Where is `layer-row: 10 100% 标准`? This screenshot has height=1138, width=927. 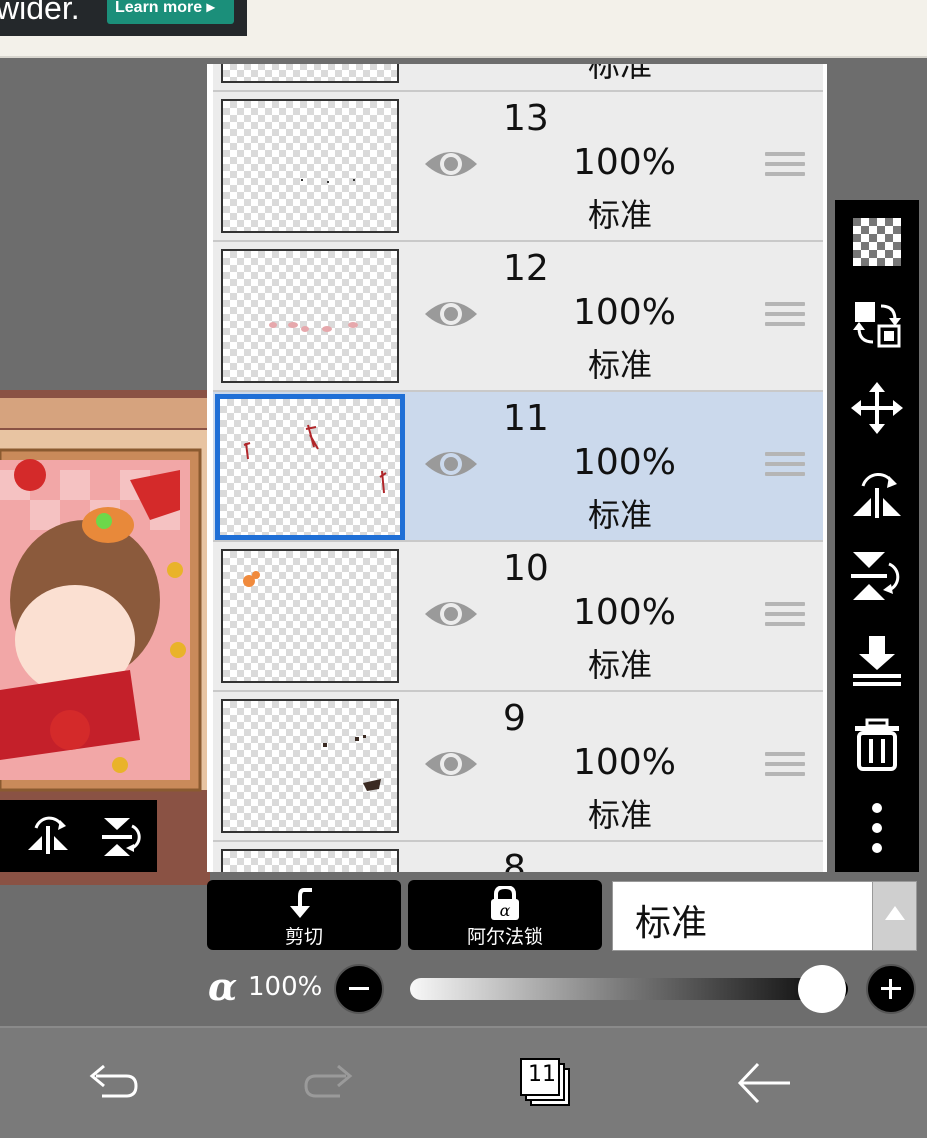 layer-row: 10 100% 标准 is located at coordinates (518, 617).